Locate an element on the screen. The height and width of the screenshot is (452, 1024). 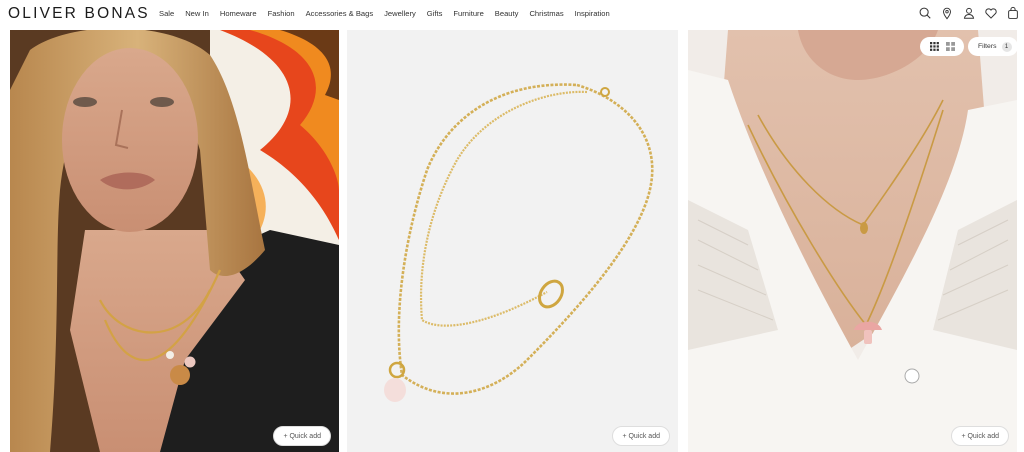
nav-item-accessories-bags: Accessories & Bags is located at coordinates (340, 13).